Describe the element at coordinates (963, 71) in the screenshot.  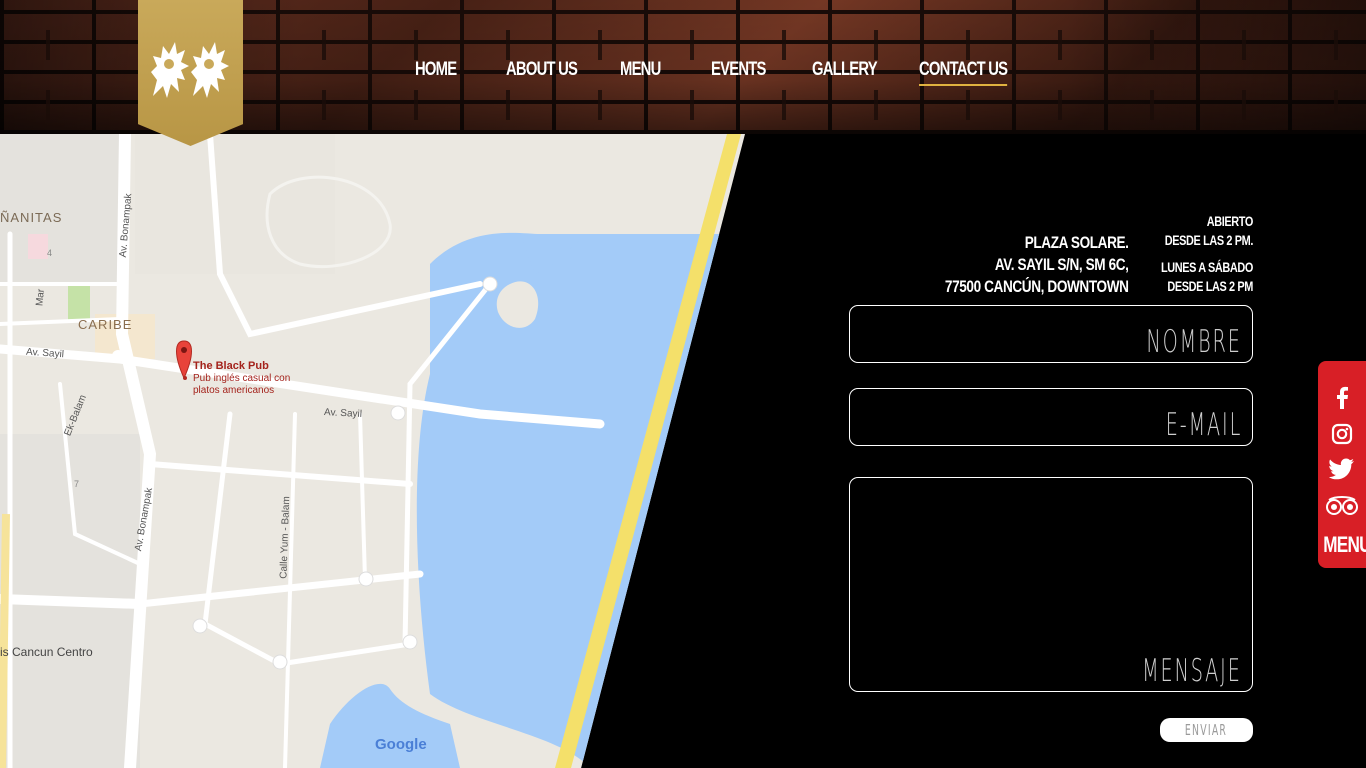
I see `nav-contact-us: CONTACT US` at that location.